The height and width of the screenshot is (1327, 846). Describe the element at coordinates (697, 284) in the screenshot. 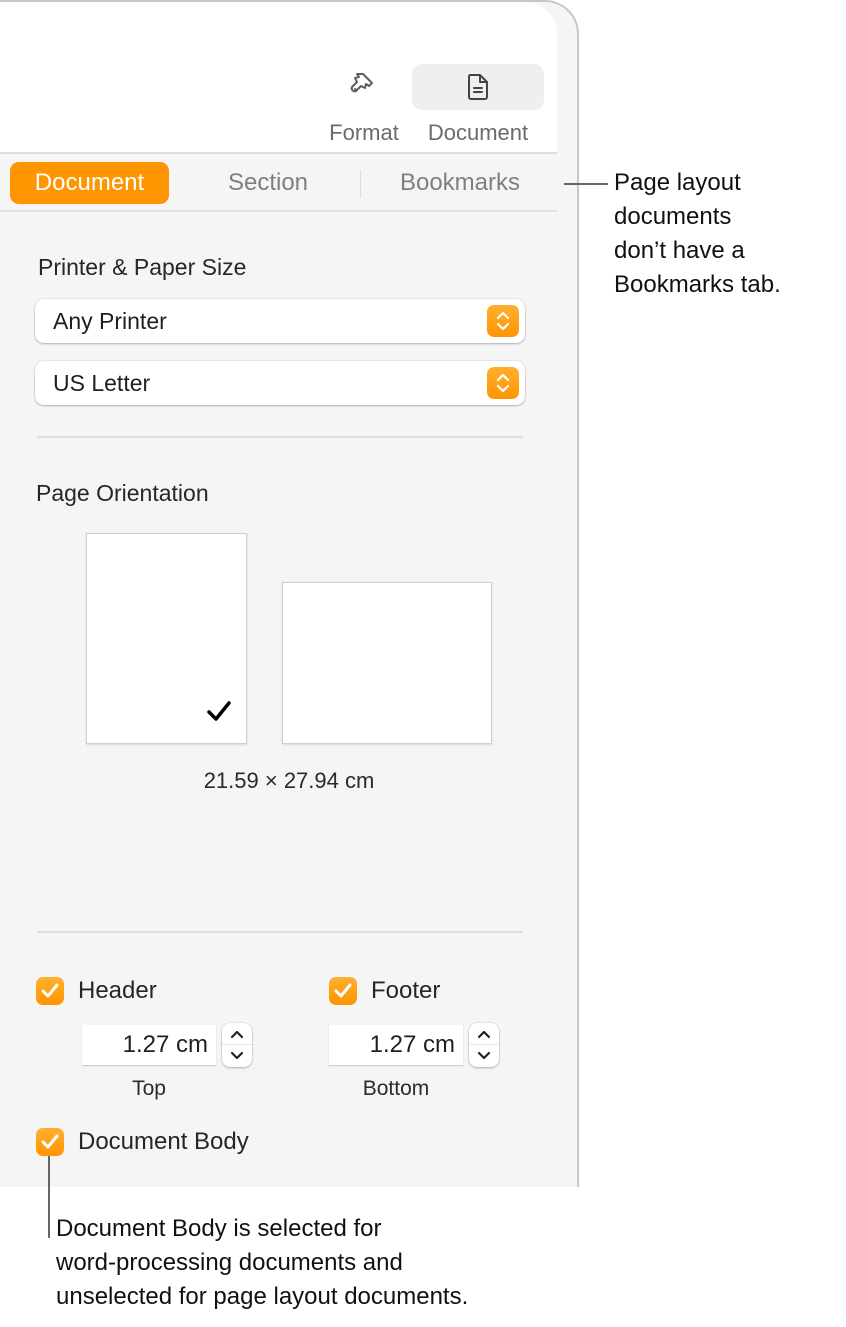

I see `callout-line-text: Bookmarks tab.` at that location.